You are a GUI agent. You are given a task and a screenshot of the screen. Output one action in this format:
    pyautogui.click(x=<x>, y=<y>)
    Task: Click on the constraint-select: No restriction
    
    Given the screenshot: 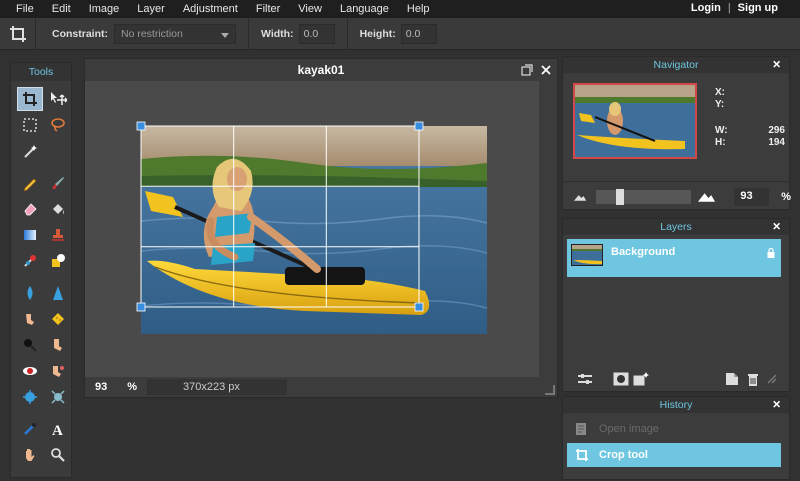 What is the action you would take?
    pyautogui.click(x=175, y=33)
    